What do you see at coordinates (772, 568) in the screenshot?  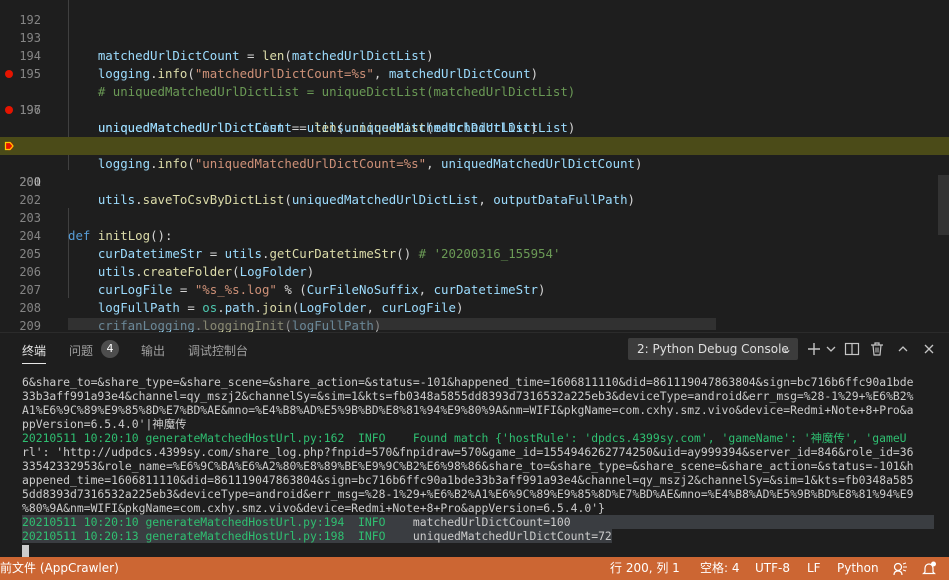 I see `status-encoding: UTF-8` at bounding box center [772, 568].